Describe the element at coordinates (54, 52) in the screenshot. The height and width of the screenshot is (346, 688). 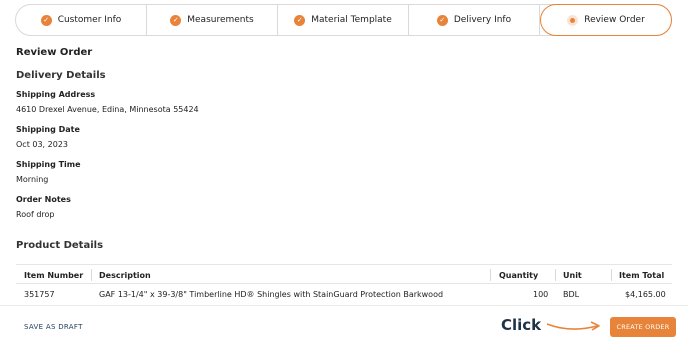
I see `page-title: Review Order` at that location.